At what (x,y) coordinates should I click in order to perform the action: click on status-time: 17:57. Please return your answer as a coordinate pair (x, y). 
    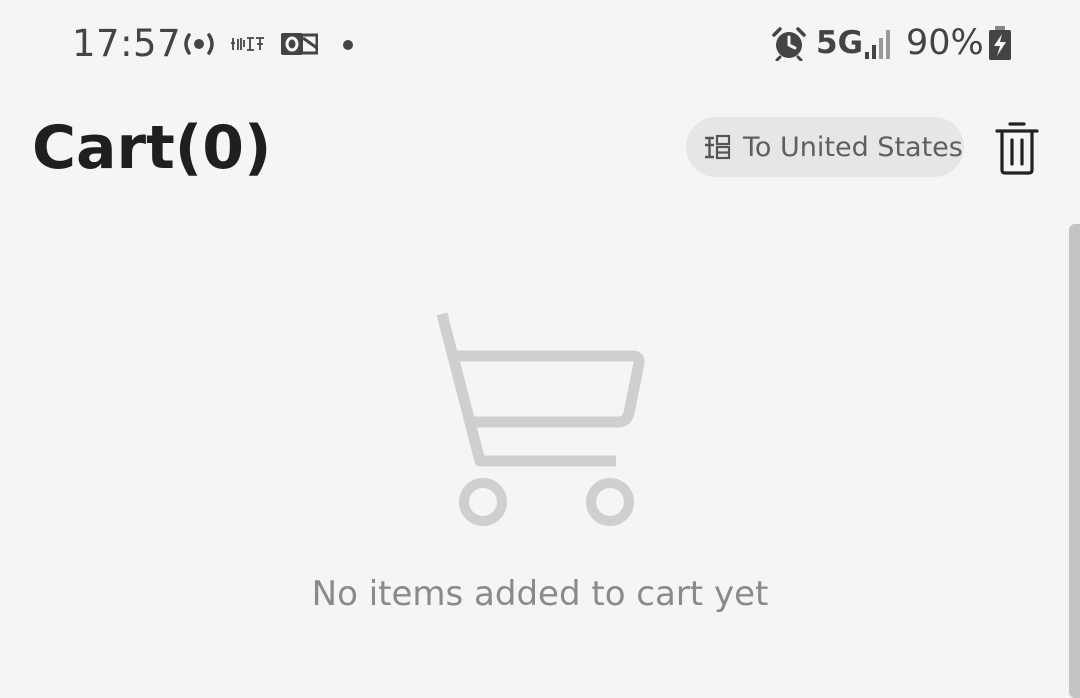
    Looking at the image, I should click on (127, 43).